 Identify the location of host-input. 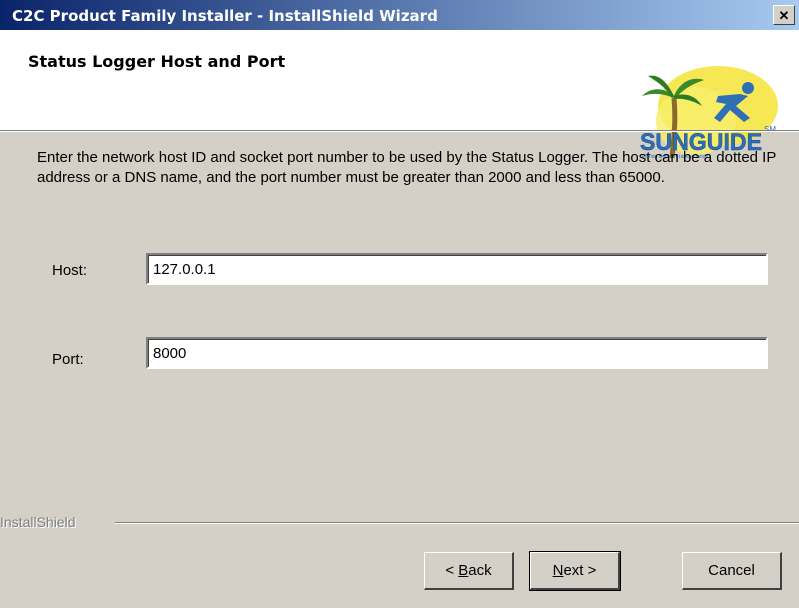
(457, 269).